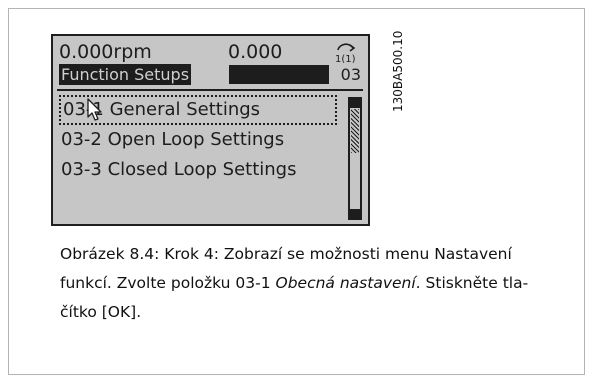  What do you see at coordinates (96, 110) in the screenshot?
I see `mouse-cursor-icon` at bounding box center [96, 110].